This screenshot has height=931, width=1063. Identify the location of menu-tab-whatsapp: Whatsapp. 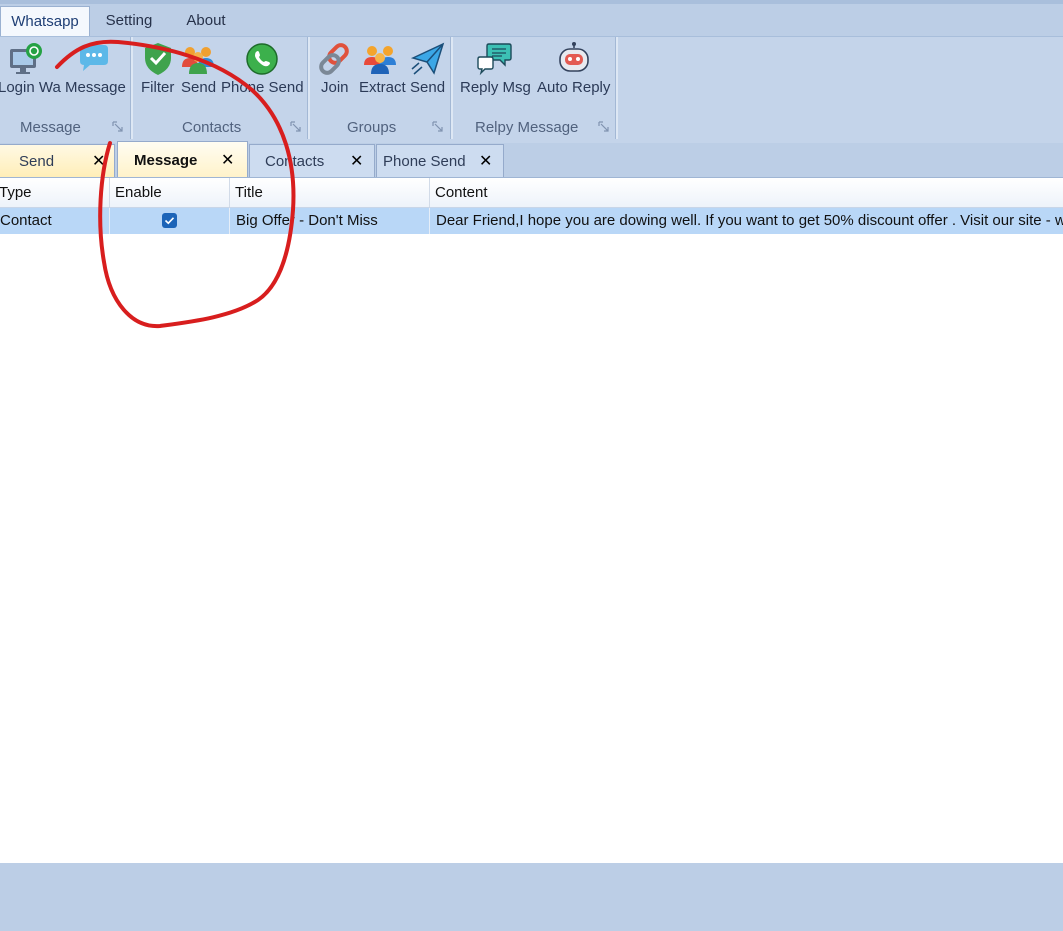
(45, 22).